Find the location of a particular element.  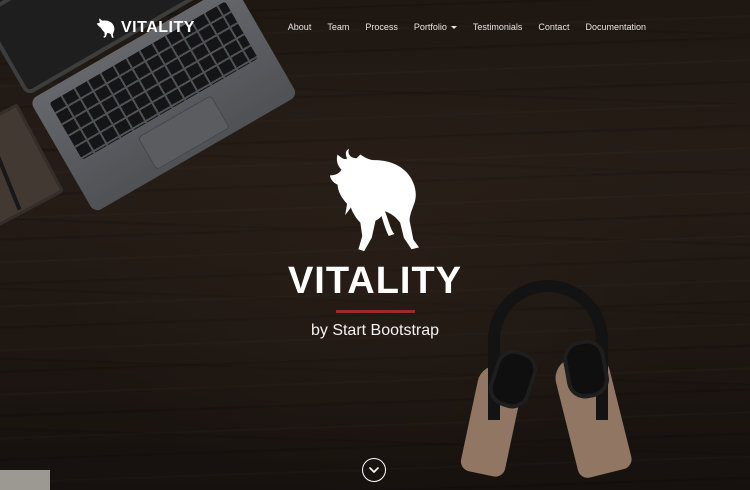

nav-item-documentation: Documentation is located at coordinates (615, 27).